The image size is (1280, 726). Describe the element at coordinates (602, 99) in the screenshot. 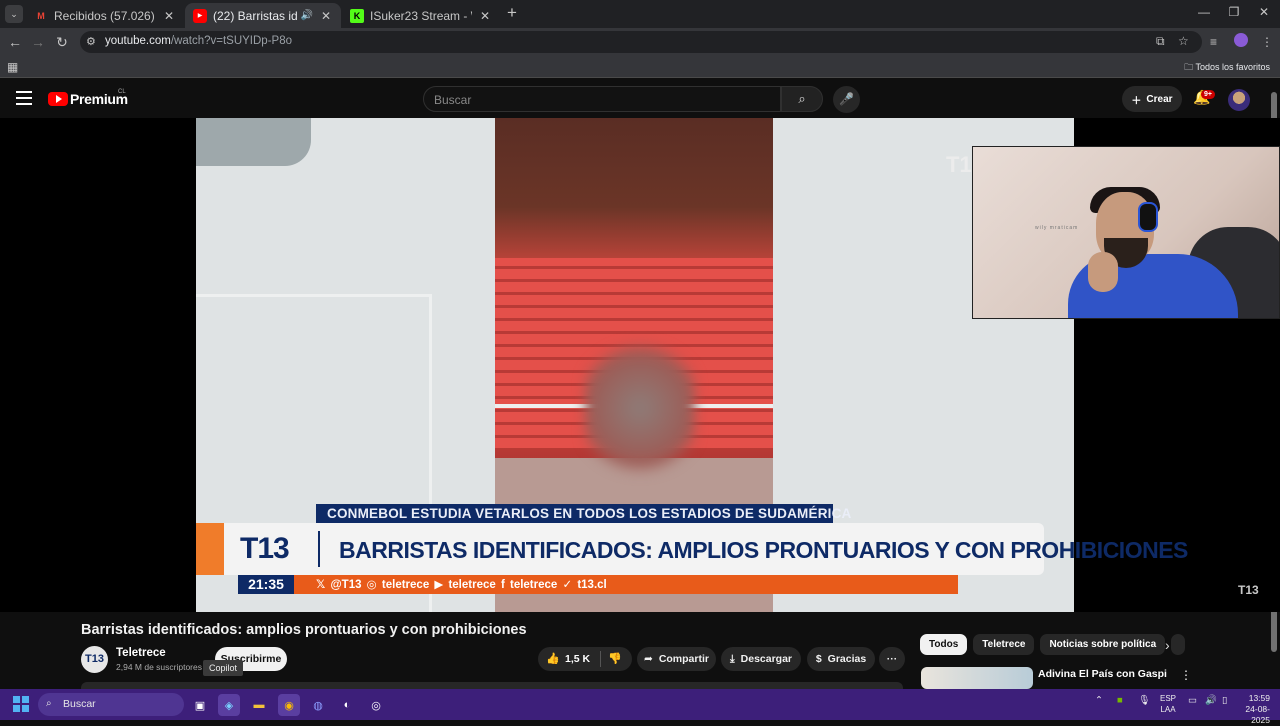

I see `search-input: Buscar` at that location.